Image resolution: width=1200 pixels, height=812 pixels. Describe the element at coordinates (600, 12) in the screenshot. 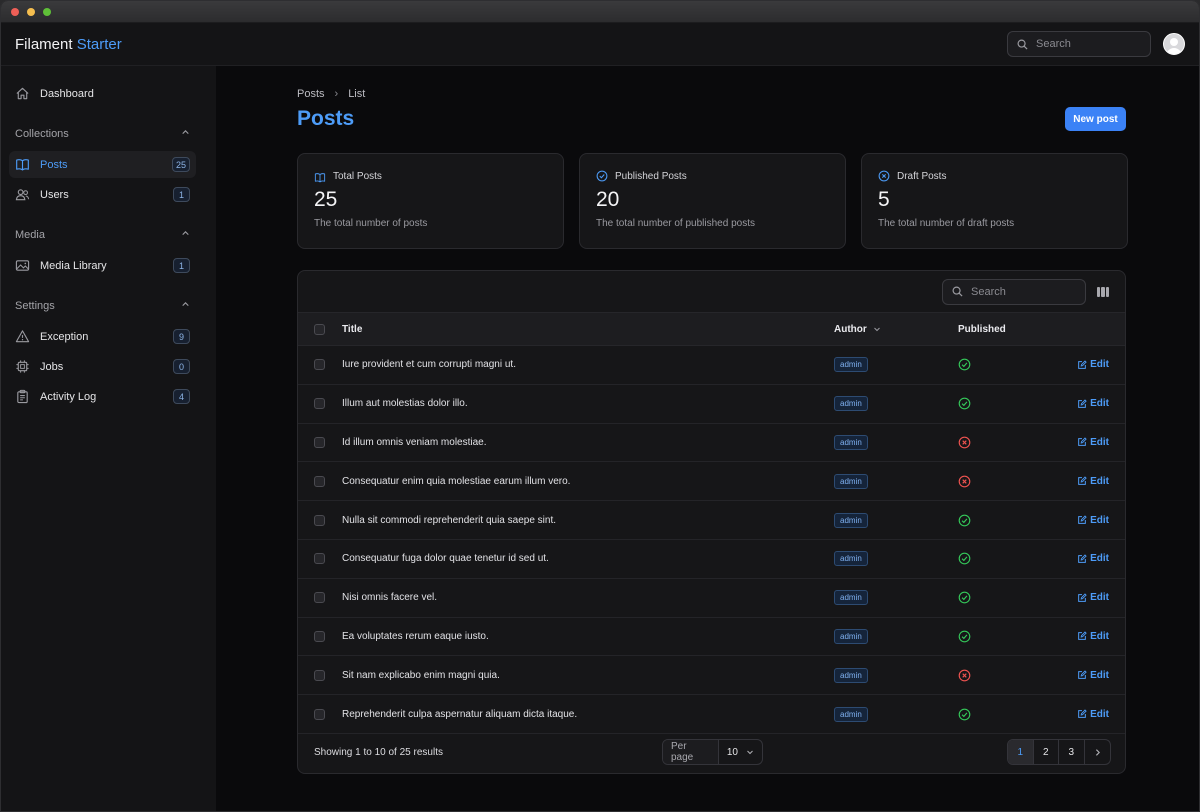

I see `window-titlebar` at that location.